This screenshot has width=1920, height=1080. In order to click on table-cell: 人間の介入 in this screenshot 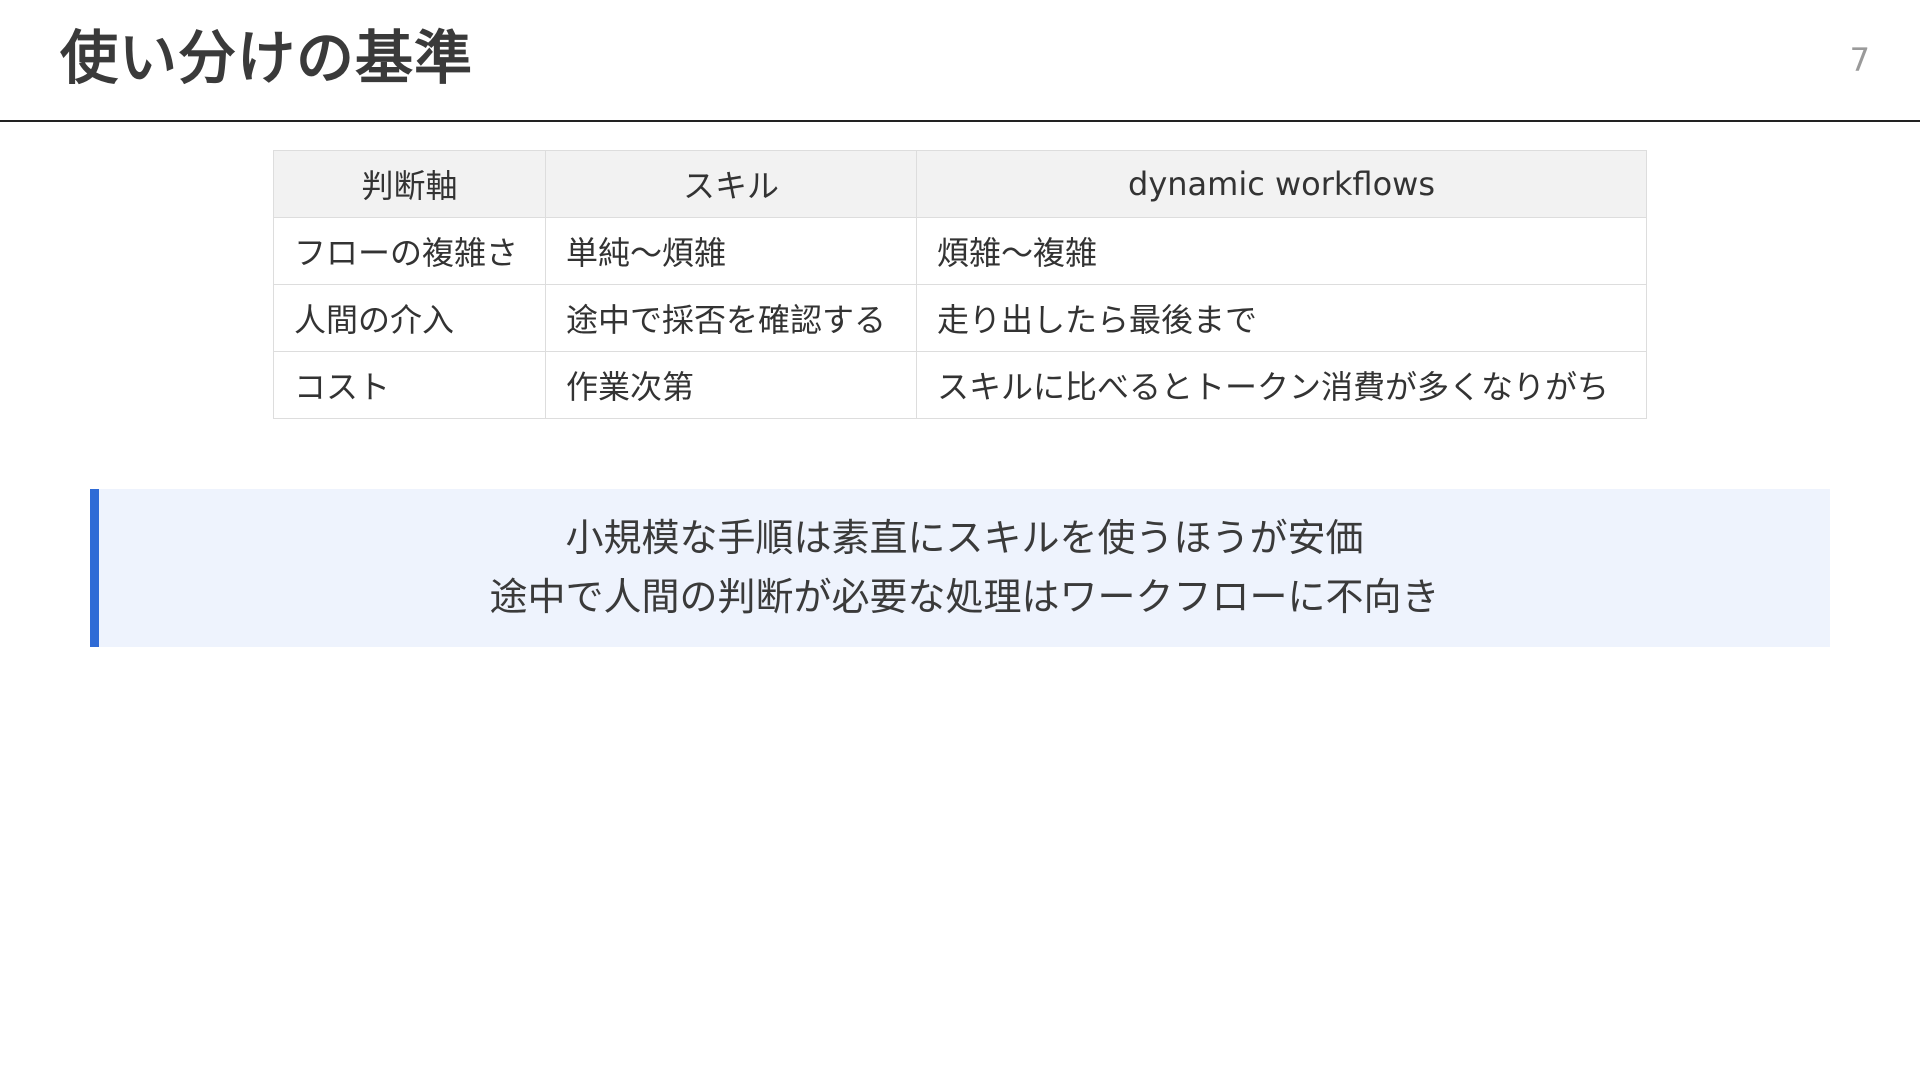, I will do `click(409, 318)`.